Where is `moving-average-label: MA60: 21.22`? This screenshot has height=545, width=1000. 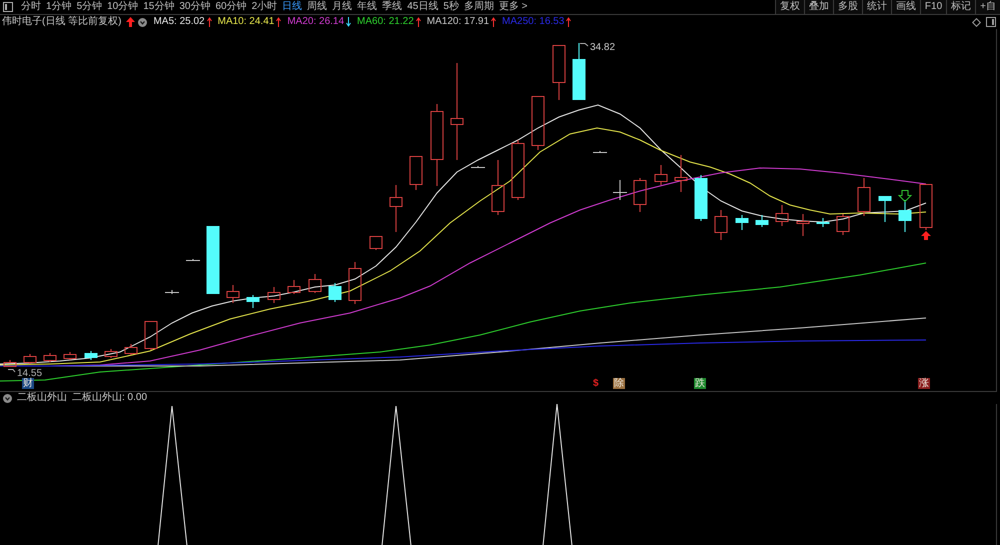 moving-average-label: MA60: 21.22 is located at coordinates (385, 22).